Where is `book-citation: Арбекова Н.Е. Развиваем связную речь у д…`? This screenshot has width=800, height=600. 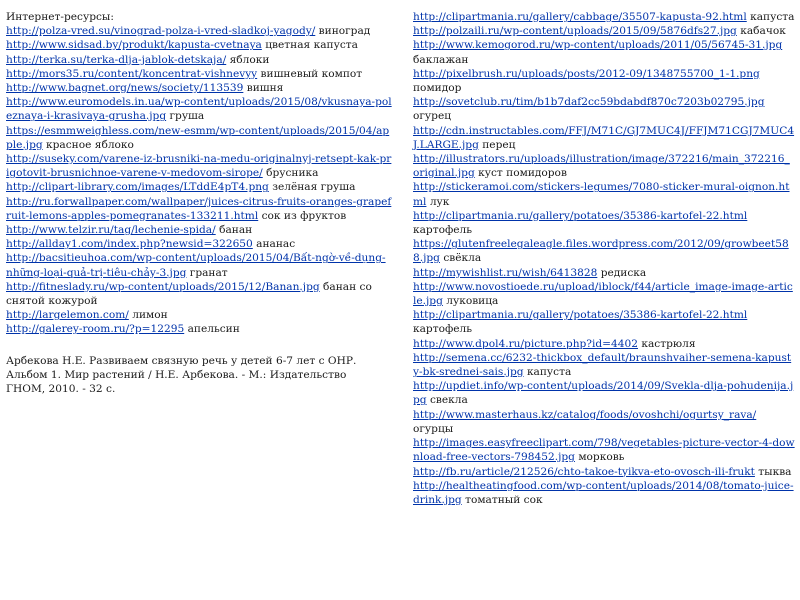
book-citation: Арбекова Н.Е. Развиваем связную речь у д… is located at coordinates (181, 375).